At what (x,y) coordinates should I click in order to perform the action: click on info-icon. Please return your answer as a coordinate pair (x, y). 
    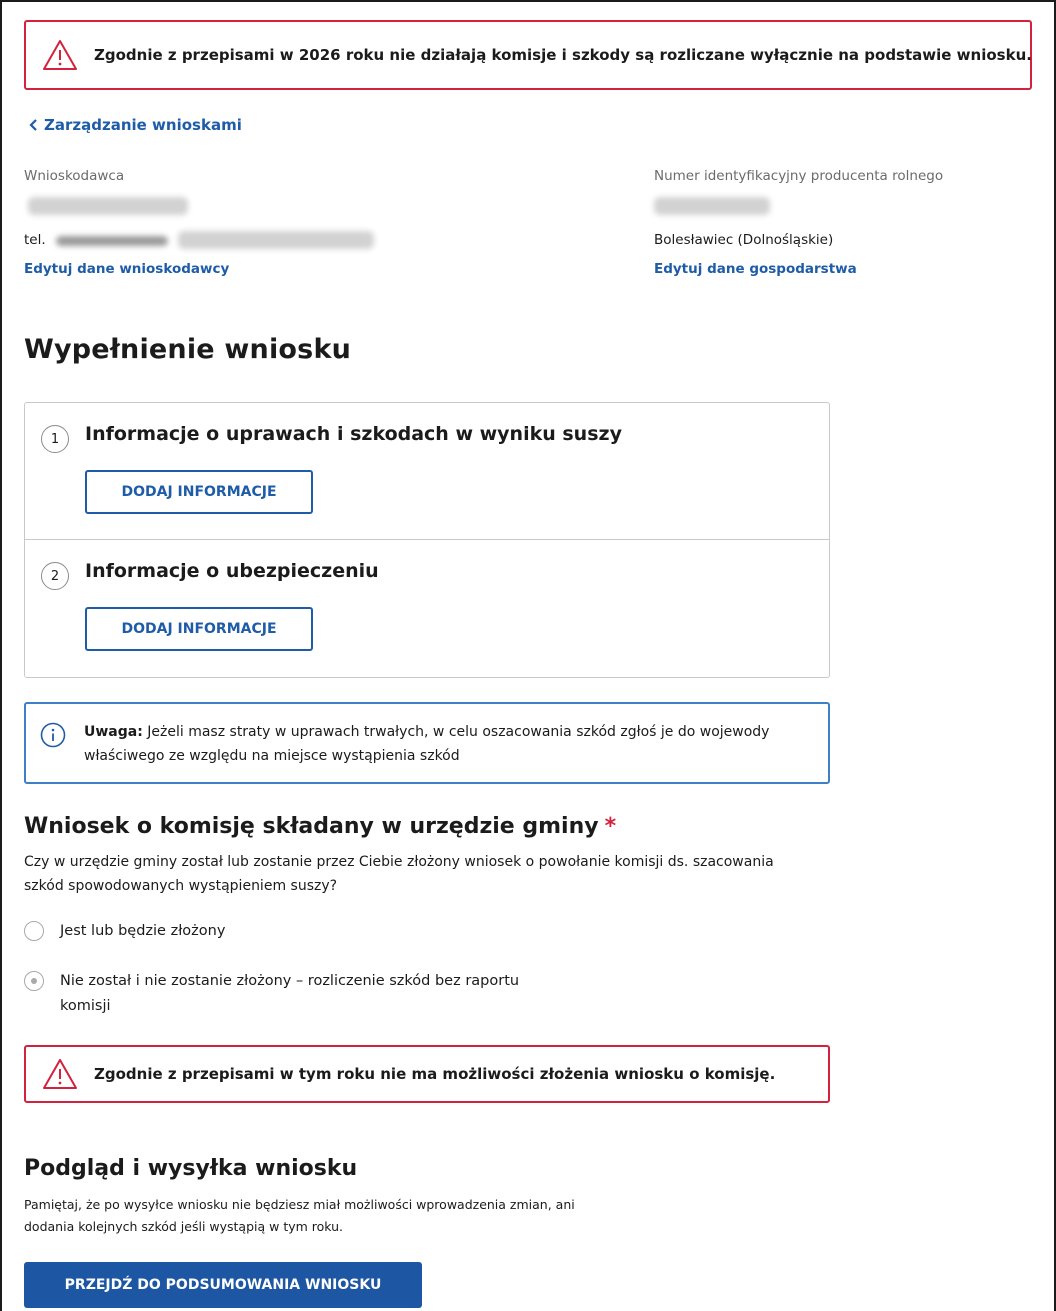
    Looking at the image, I should click on (53, 735).